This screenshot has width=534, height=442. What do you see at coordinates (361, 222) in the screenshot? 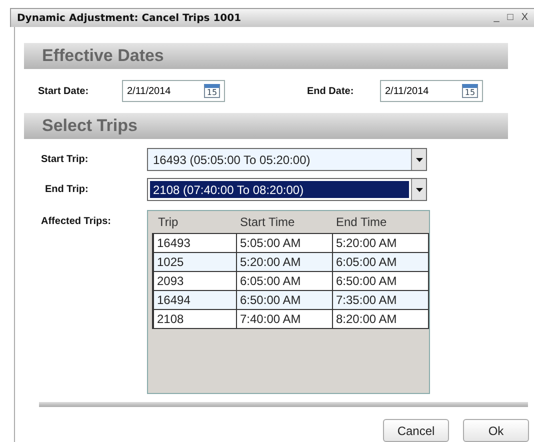
I see `column-header: End Time` at bounding box center [361, 222].